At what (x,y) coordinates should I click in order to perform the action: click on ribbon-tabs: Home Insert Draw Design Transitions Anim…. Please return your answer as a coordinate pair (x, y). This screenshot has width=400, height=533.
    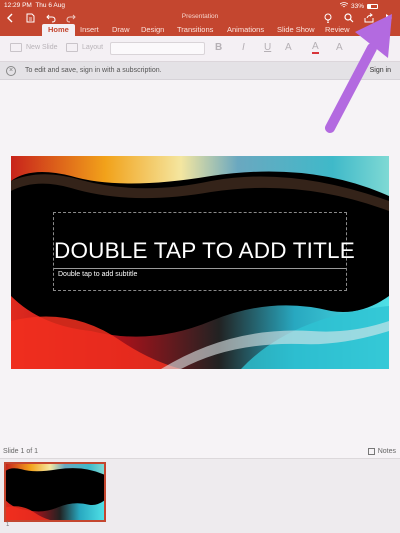
    Looking at the image, I should click on (200, 30).